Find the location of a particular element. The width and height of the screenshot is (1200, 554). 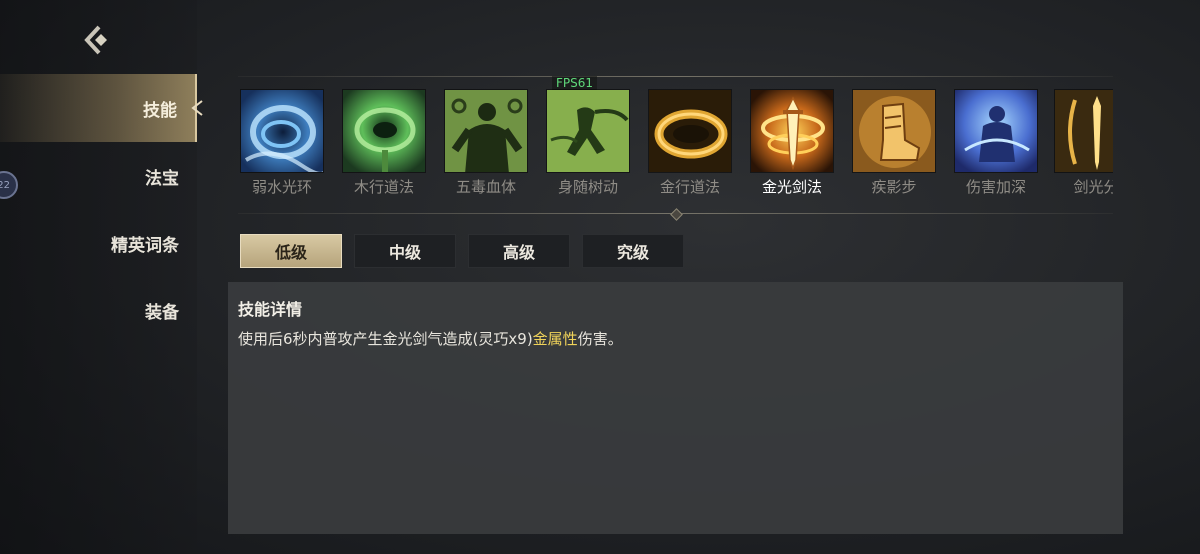

detail-highlight: 金属性 is located at coordinates (555, 339).